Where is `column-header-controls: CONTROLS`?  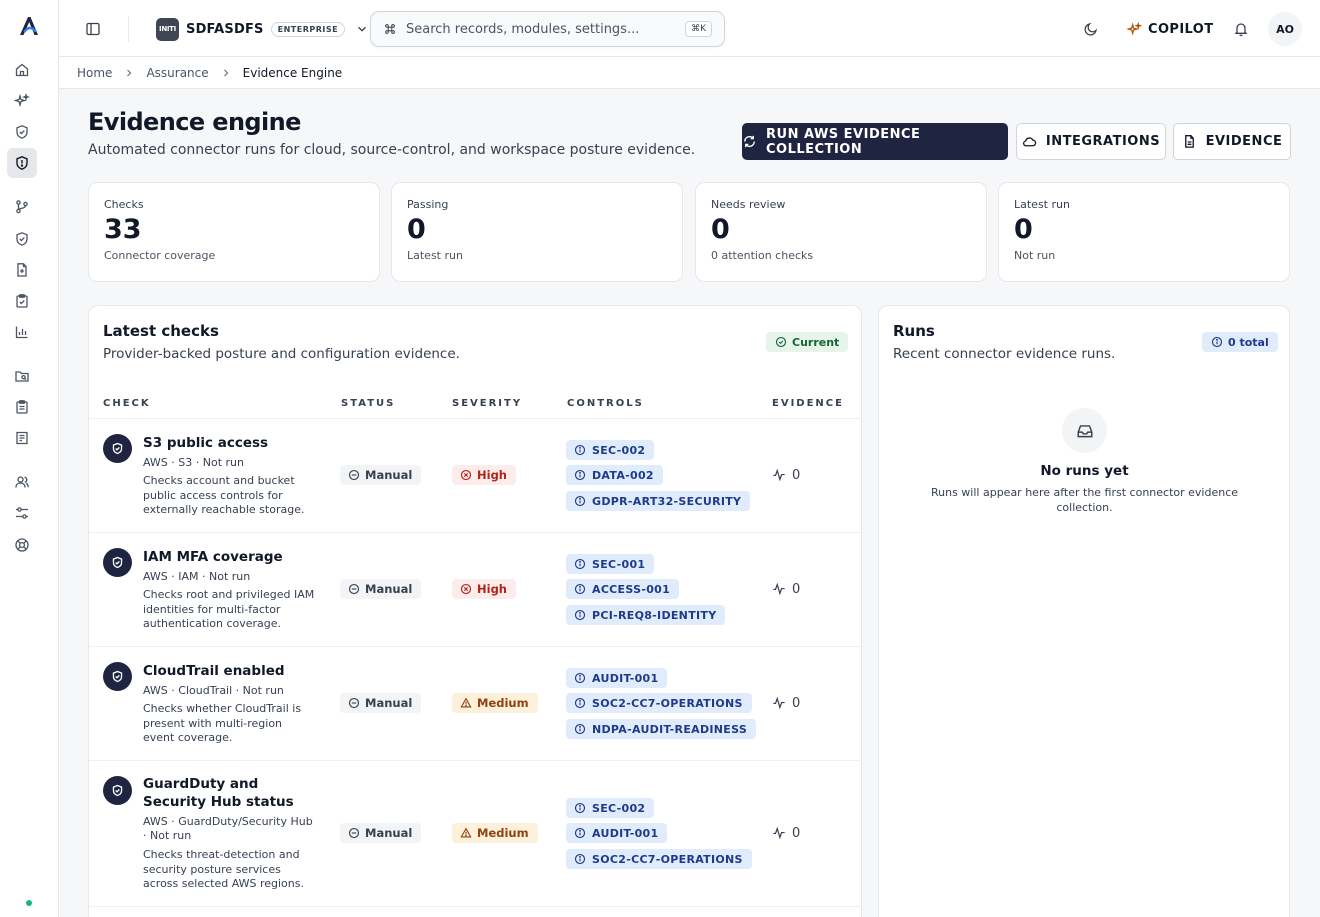
column-header-controls: CONTROLS is located at coordinates (605, 403).